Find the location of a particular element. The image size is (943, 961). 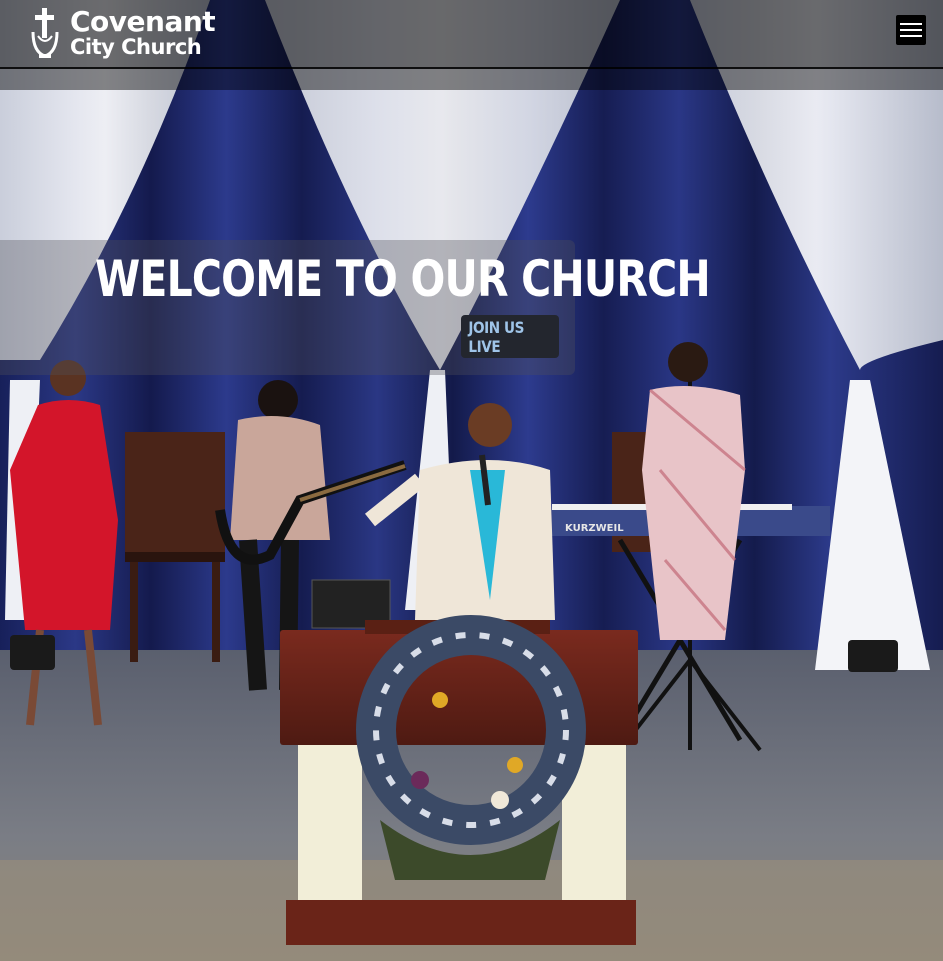

join-us-live-button: JOIN US LIVE is located at coordinates (510, 336).